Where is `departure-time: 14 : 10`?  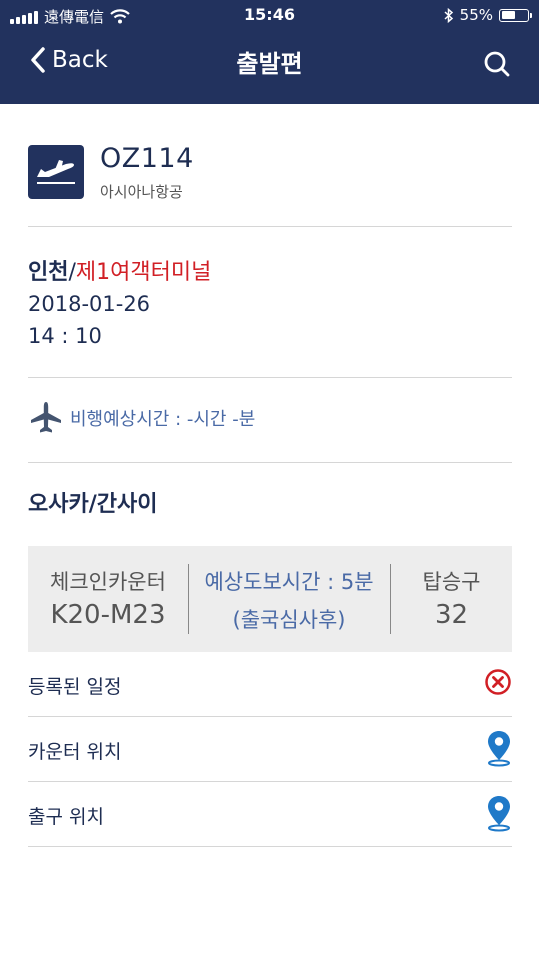
departure-time: 14 : 10 is located at coordinates (65, 336).